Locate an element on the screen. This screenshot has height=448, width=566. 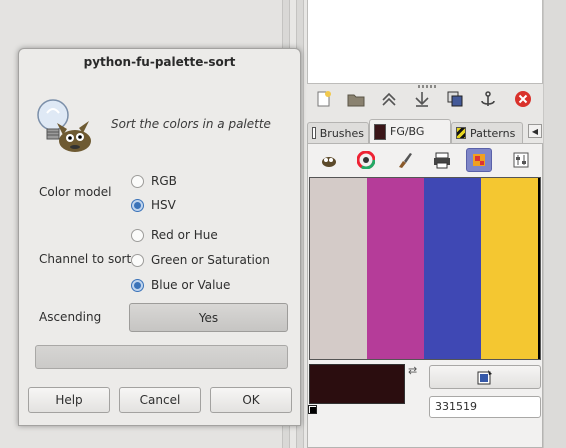
radio-label: RGB is located at coordinates (164, 181).